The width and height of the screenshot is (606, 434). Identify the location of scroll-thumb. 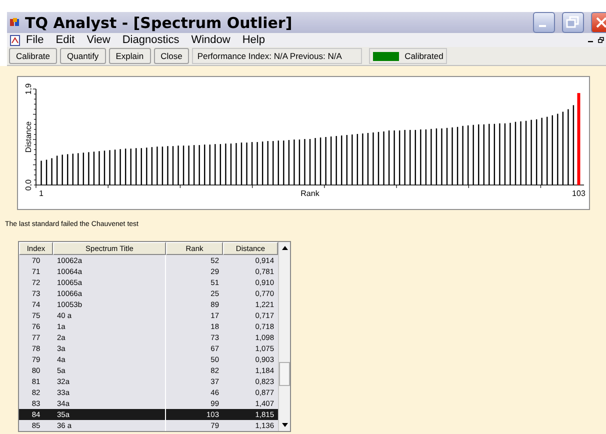
(284, 374).